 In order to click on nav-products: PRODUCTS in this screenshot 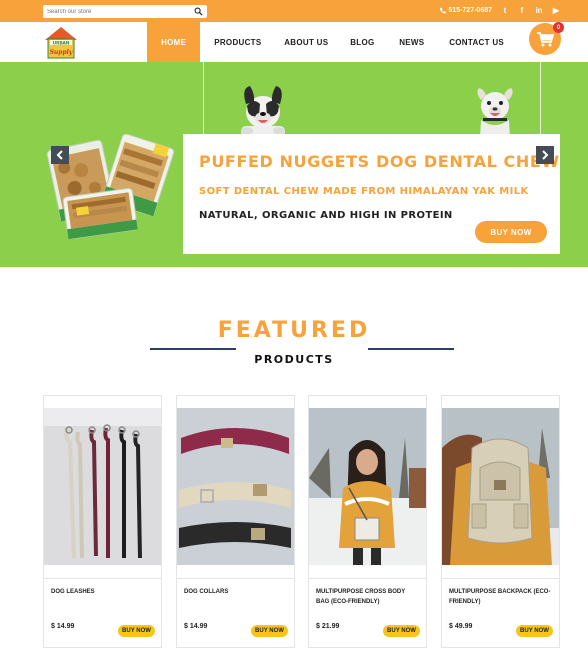, I will do `click(242, 42)`.